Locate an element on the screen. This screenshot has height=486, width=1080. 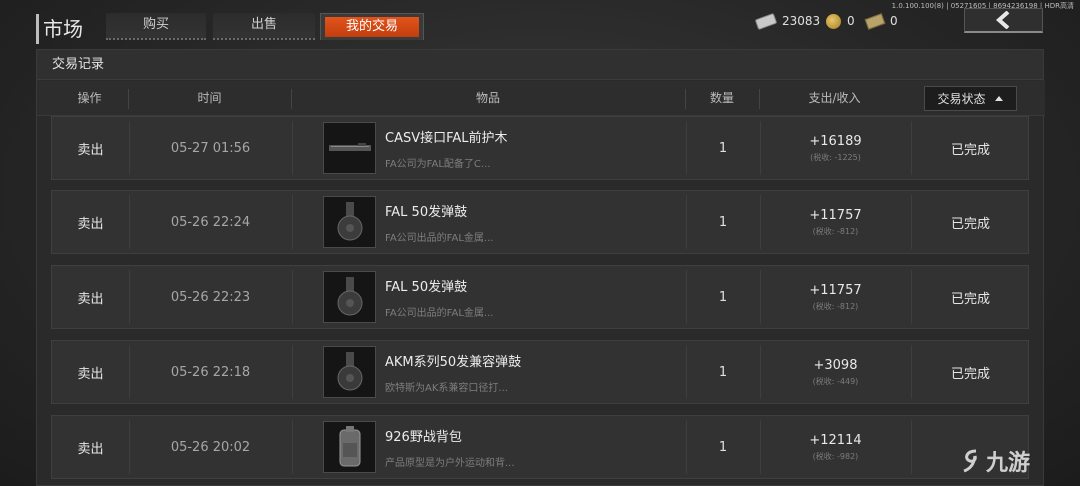
time-text: 05-26 22:18 is located at coordinates (210, 372).